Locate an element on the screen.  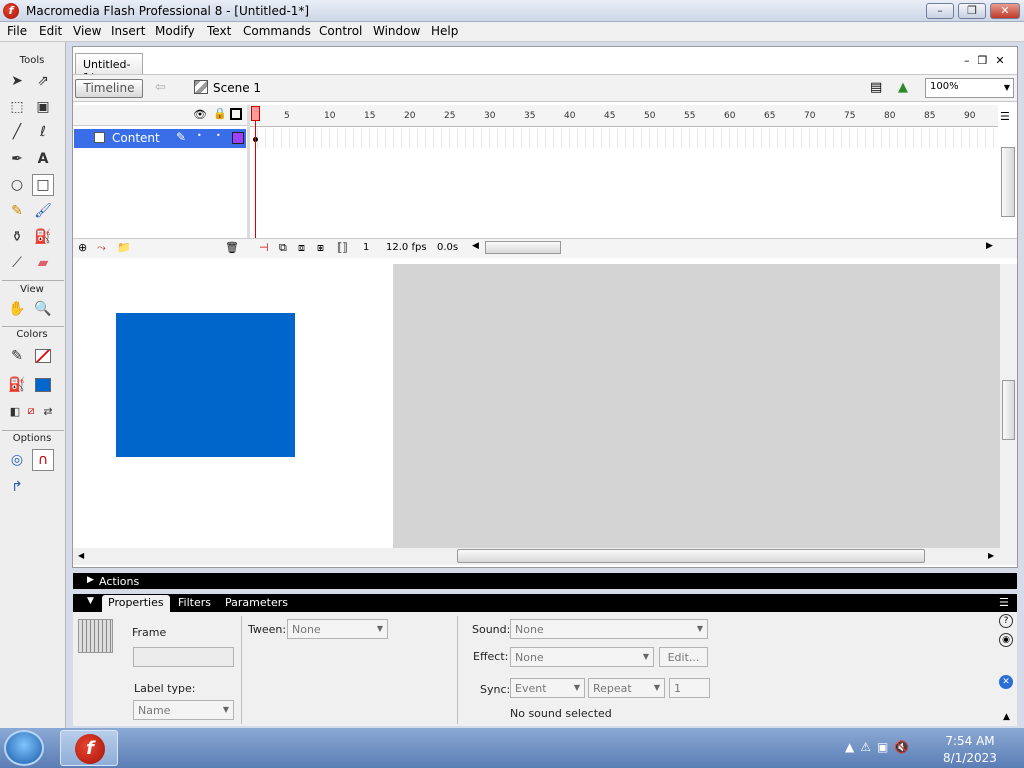
menu-control: Control is located at coordinates (340, 31).